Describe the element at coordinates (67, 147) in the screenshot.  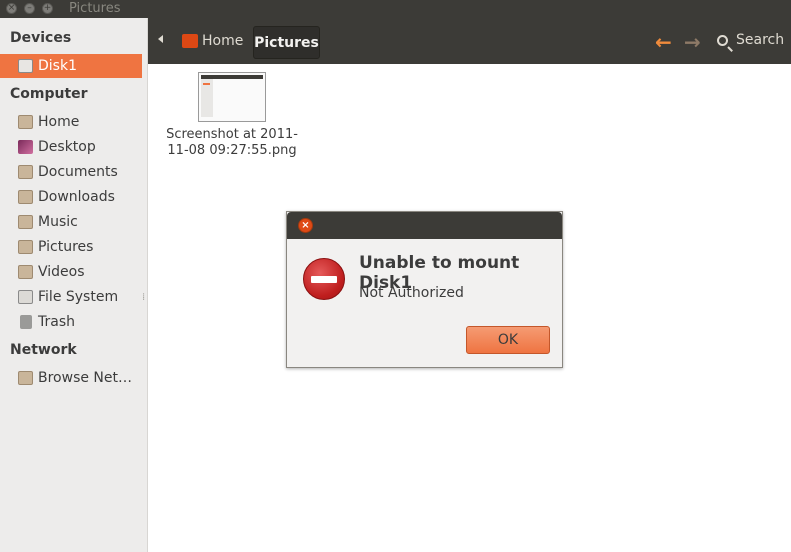
I see `sidebar-item-label: Desktop` at that location.